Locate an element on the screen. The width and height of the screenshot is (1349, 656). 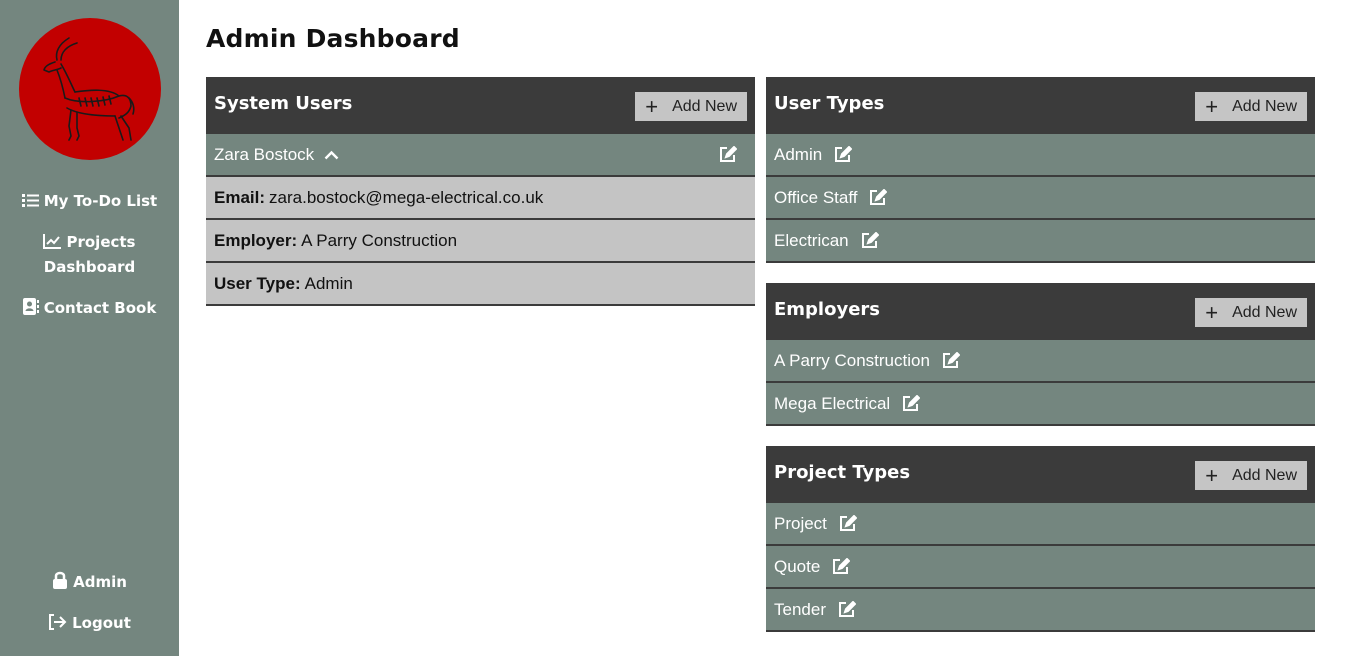
user-types-title: User Types is located at coordinates (829, 103).